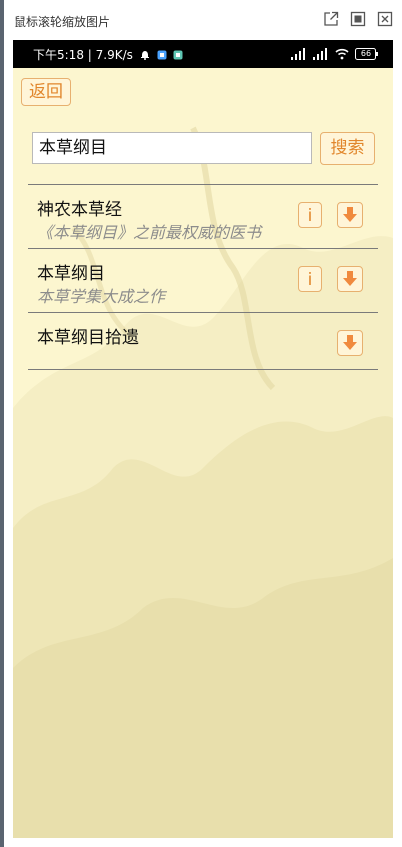 The width and height of the screenshot is (402, 847). What do you see at coordinates (203, 341) in the screenshot?
I see `list-item: 本草纲目拾遗` at bounding box center [203, 341].